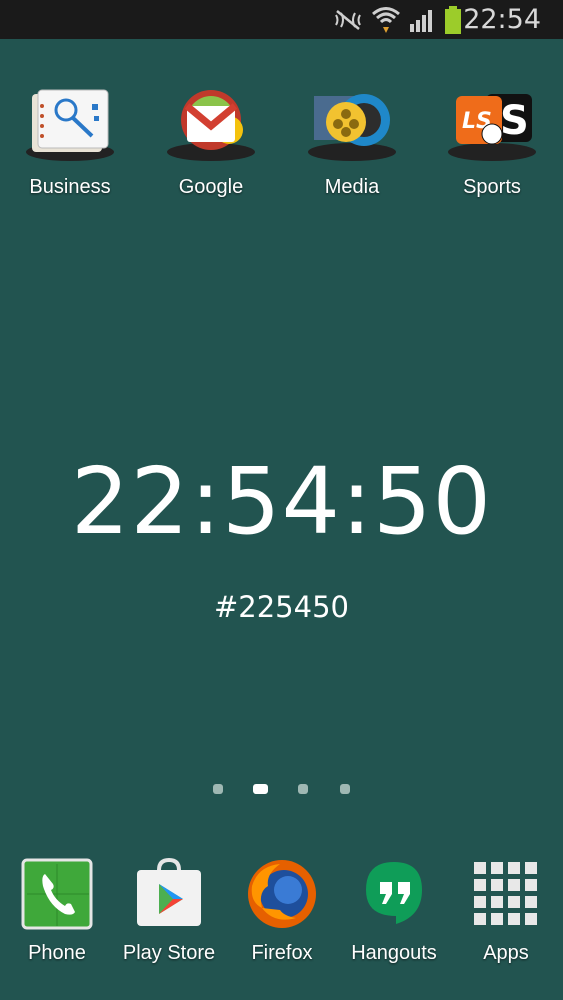 The width and height of the screenshot is (563, 1000). I want to click on svg-text: S, so click(514, 121).